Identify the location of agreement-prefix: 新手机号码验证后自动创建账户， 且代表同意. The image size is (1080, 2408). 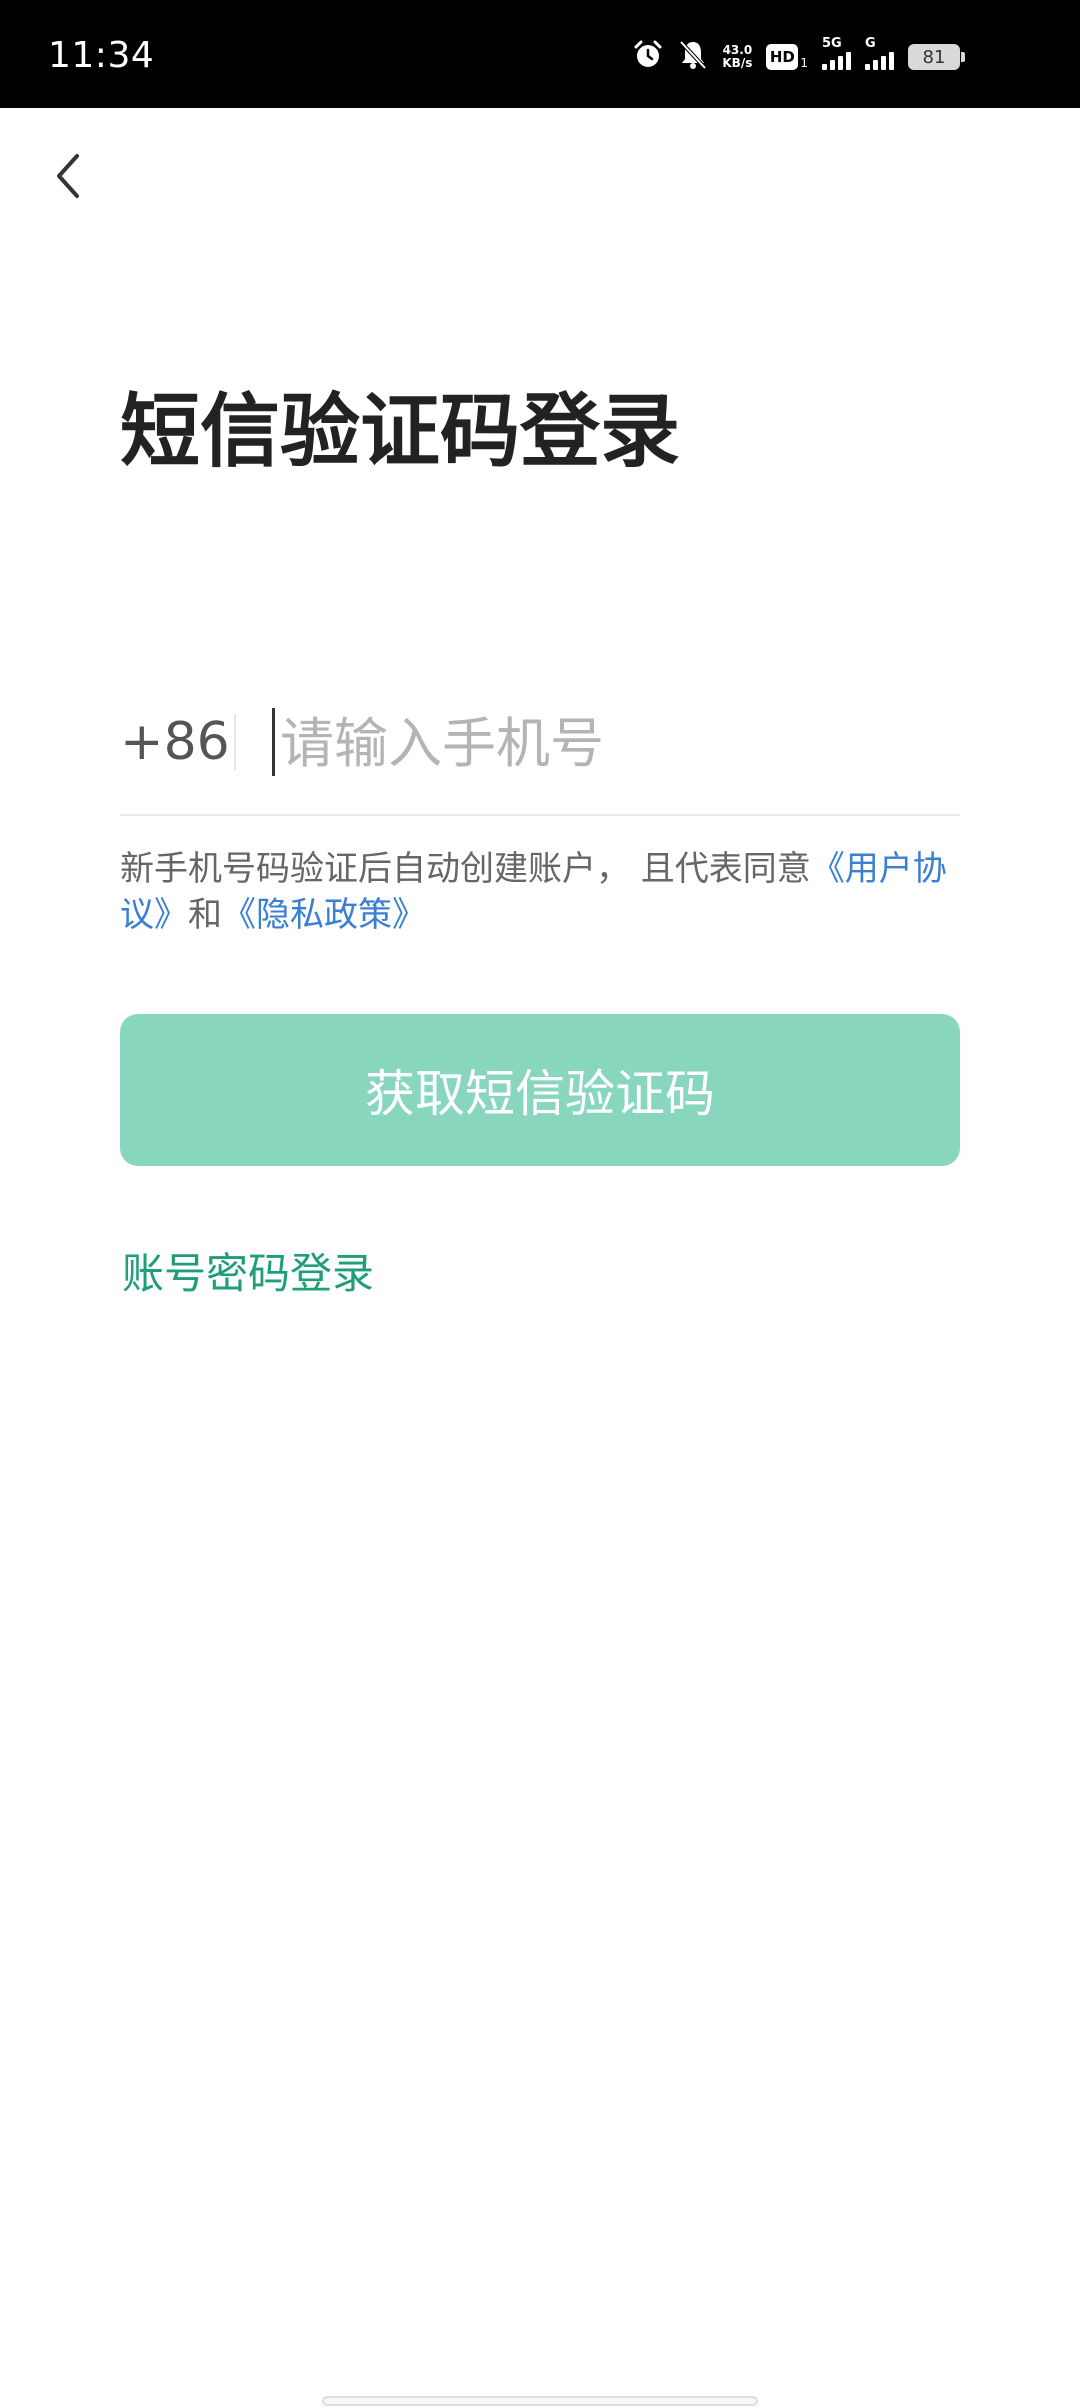
(465, 869).